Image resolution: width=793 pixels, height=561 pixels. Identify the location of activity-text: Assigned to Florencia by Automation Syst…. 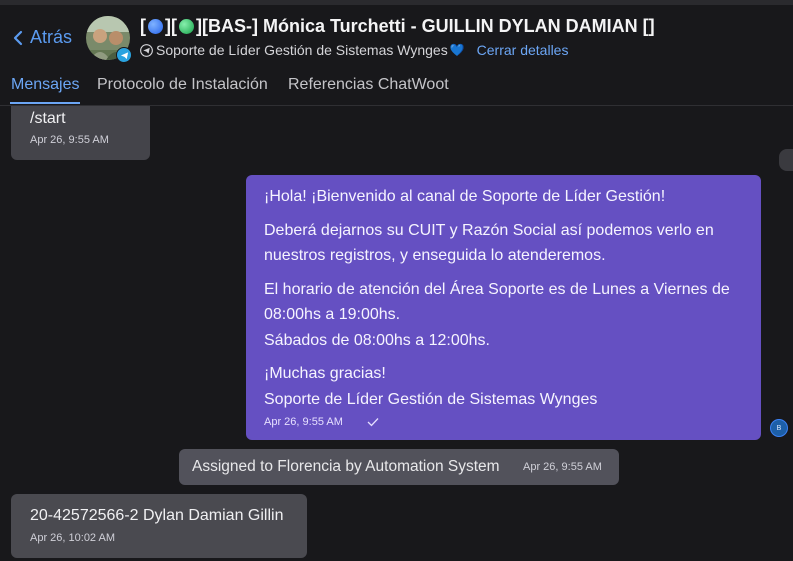
(346, 466).